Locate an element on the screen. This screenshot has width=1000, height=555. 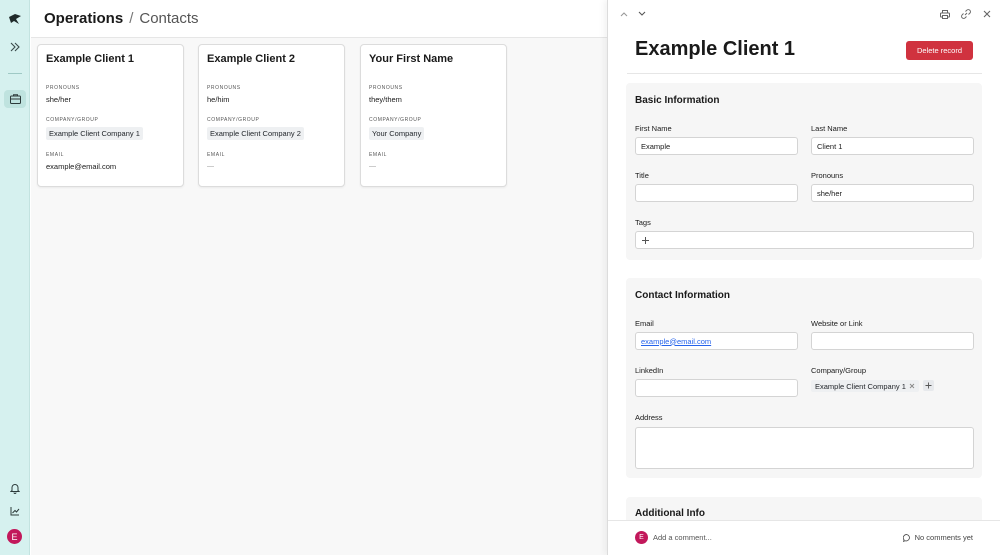
comment-avatar-letter: E is located at coordinates (641, 537).